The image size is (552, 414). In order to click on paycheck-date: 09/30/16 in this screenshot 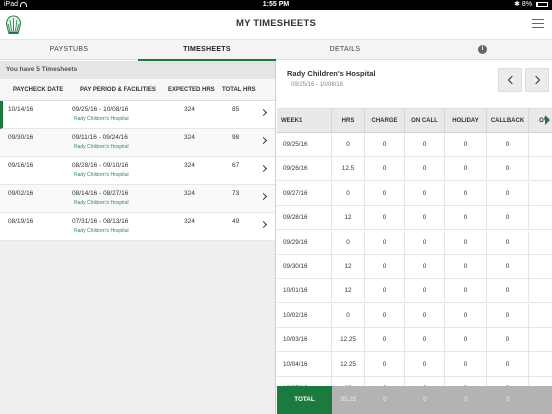, I will do `click(21, 137)`.